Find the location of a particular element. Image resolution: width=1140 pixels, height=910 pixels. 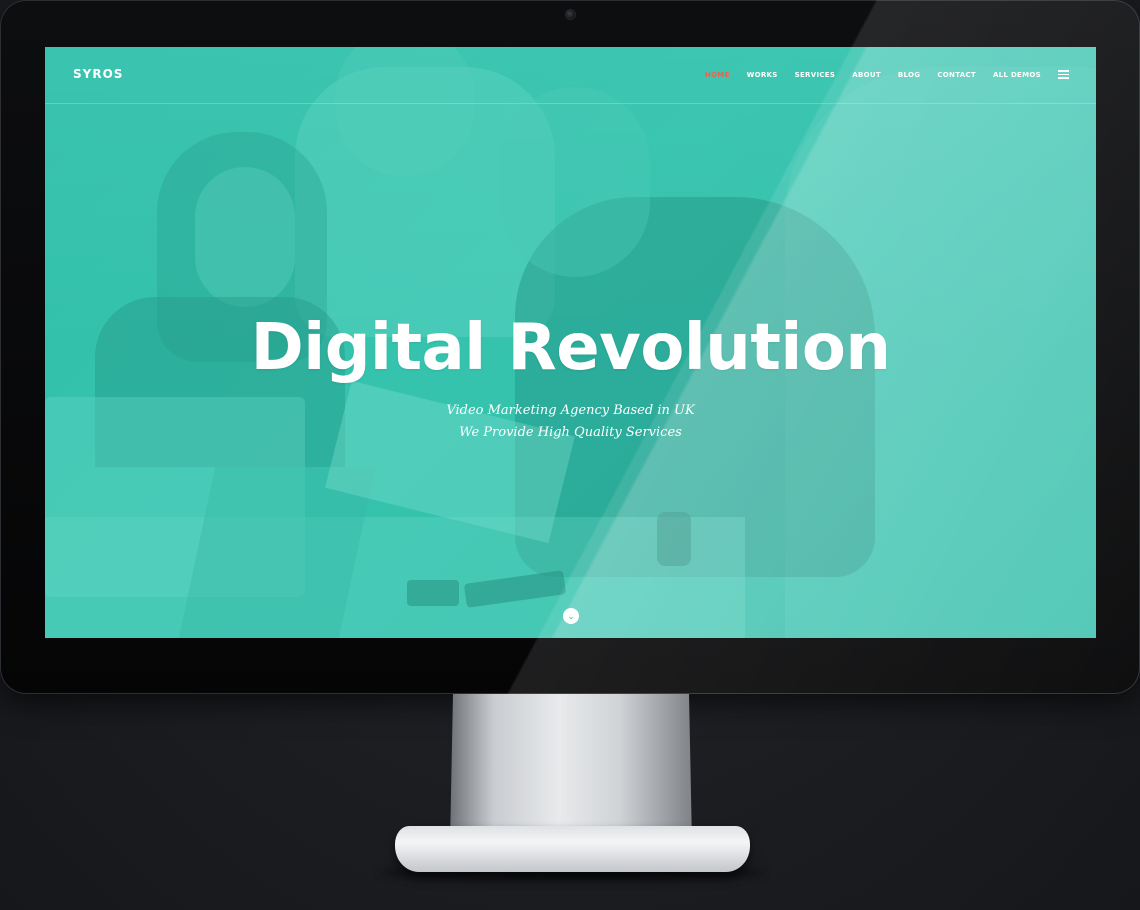

chevron-down-icon: ⌄ is located at coordinates (571, 616).